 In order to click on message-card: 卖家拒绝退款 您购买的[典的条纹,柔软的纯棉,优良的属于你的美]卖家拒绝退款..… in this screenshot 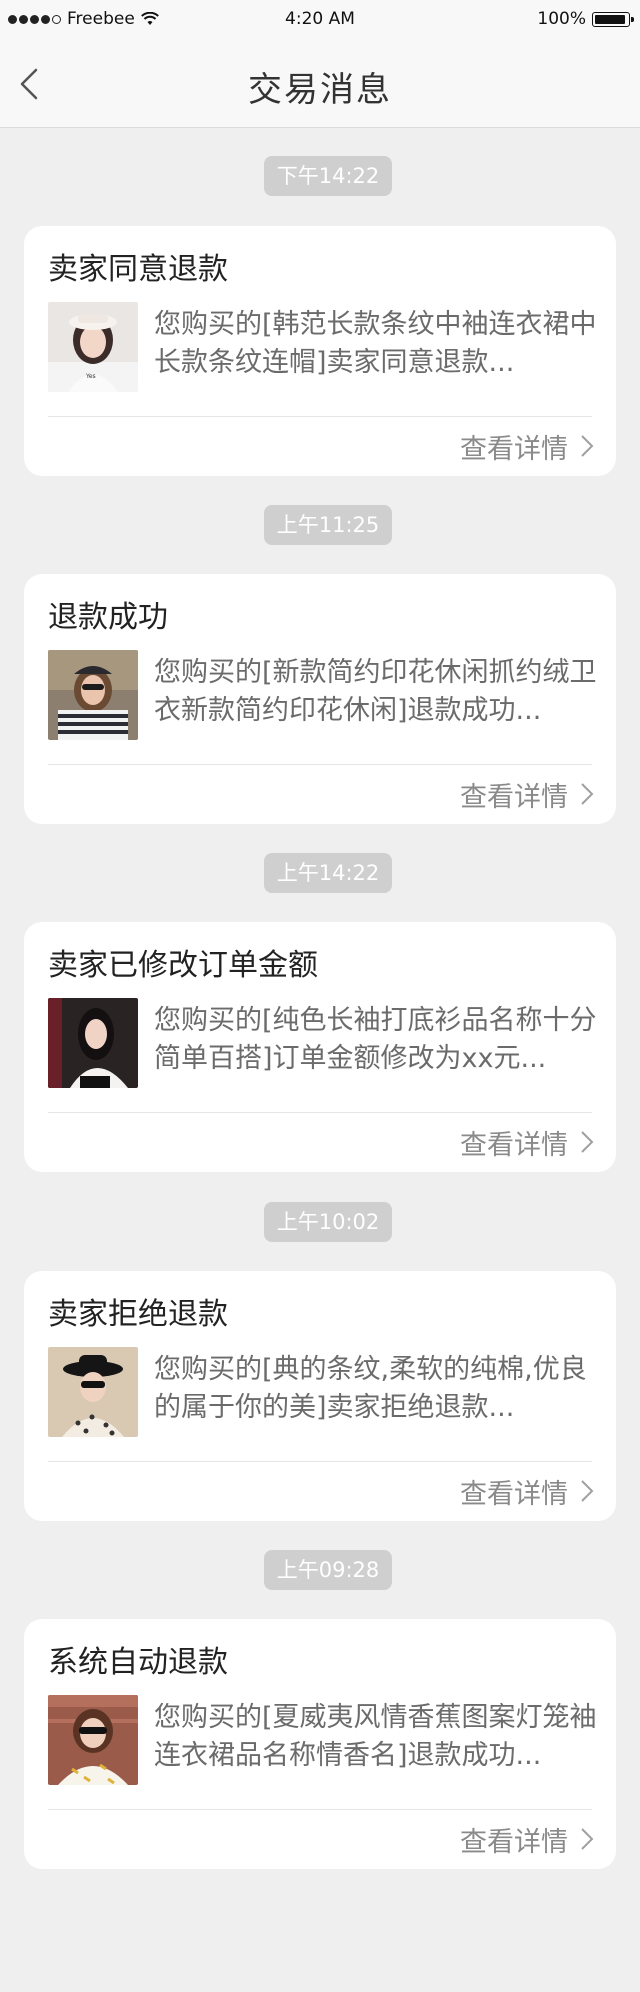, I will do `click(320, 1396)`.